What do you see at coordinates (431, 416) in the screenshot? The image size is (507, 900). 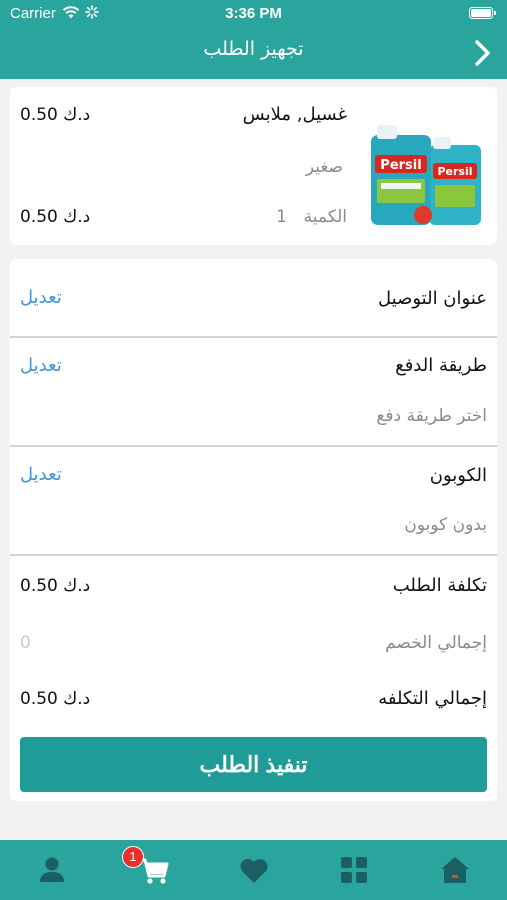 I see `payment-method-value: اختر طريقة دفع` at bounding box center [431, 416].